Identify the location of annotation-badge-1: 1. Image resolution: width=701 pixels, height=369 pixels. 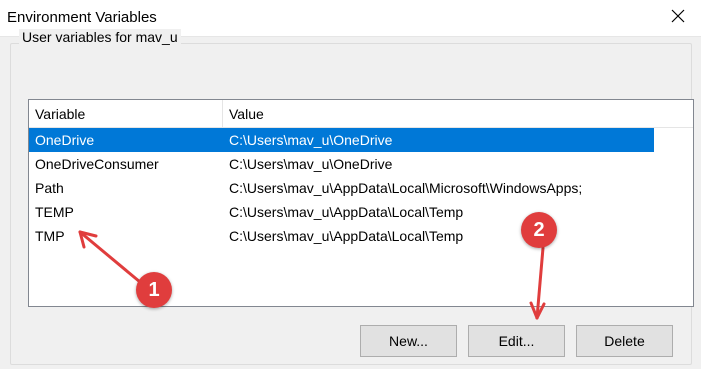
(154, 290).